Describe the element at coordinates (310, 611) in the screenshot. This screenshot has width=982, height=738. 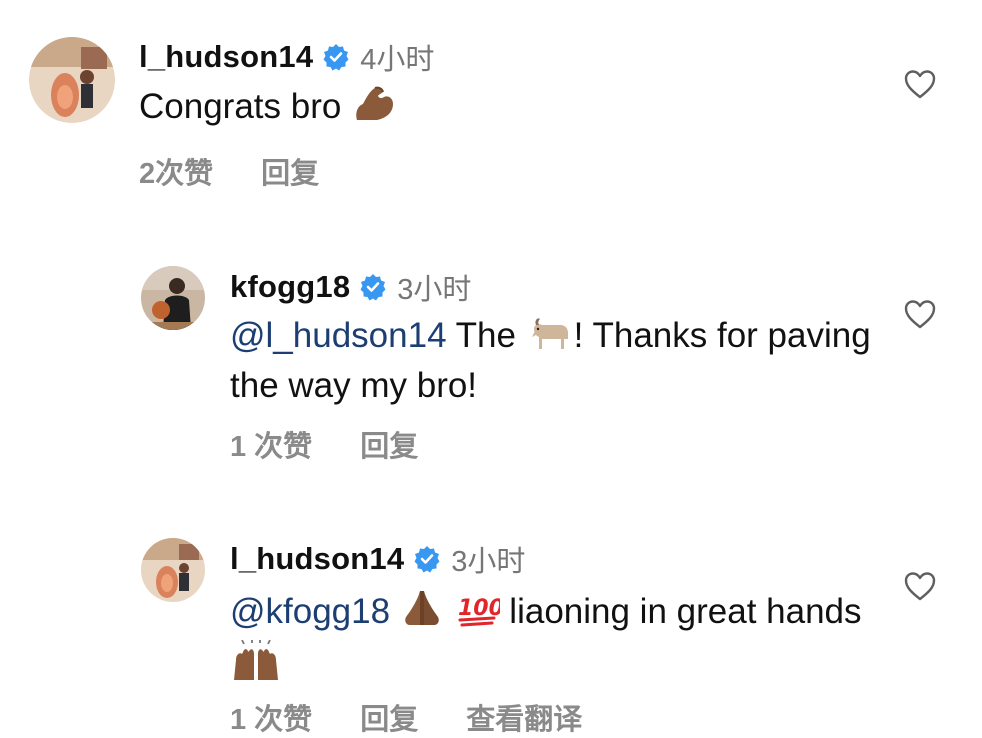
I see `mention-link: @kfogg18` at that location.